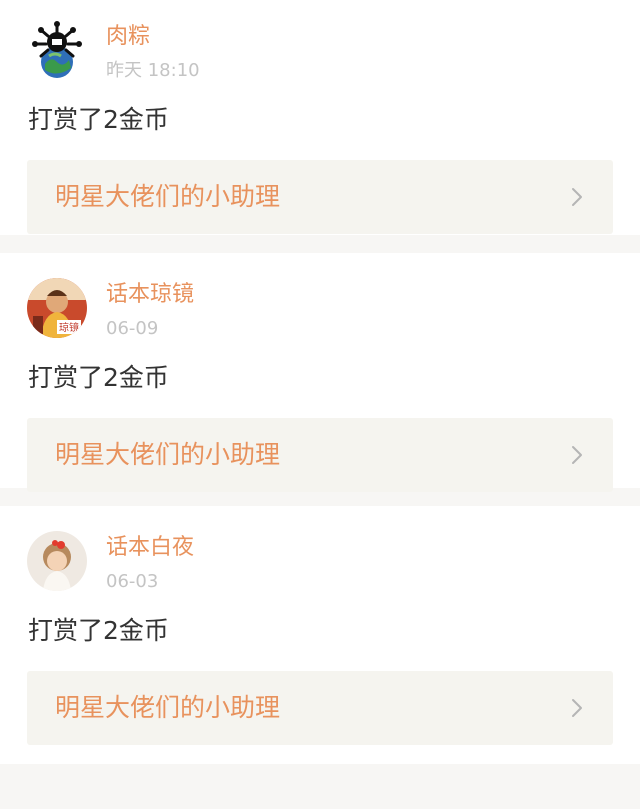 The height and width of the screenshot is (809, 640). I want to click on girl-photo-avatar-icon, so click(57, 561).